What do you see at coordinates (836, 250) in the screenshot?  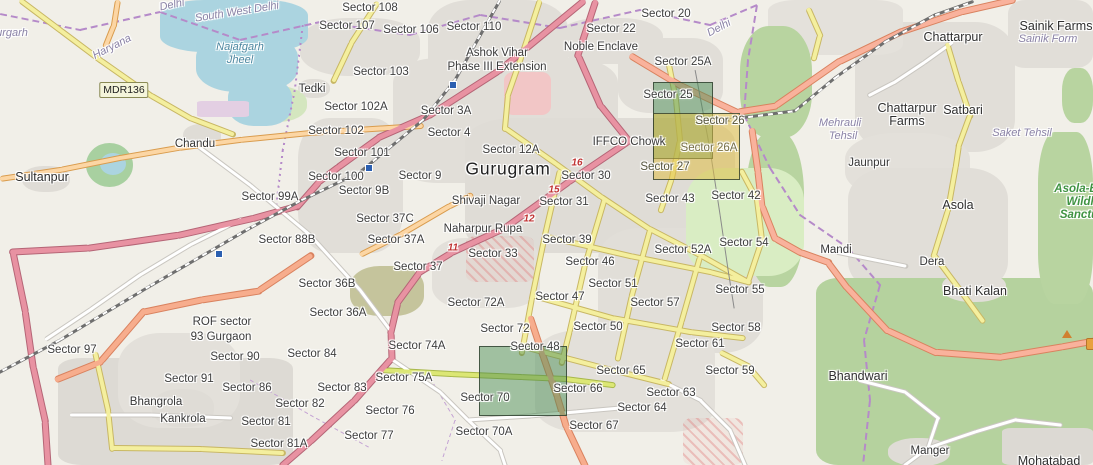 I see `label-mandi: Mandi` at bounding box center [836, 250].